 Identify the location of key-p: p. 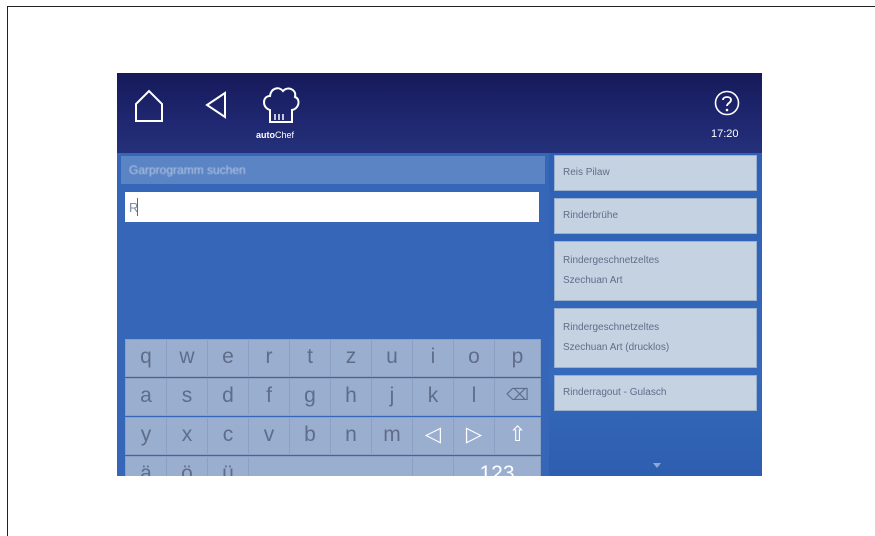
(517, 358).